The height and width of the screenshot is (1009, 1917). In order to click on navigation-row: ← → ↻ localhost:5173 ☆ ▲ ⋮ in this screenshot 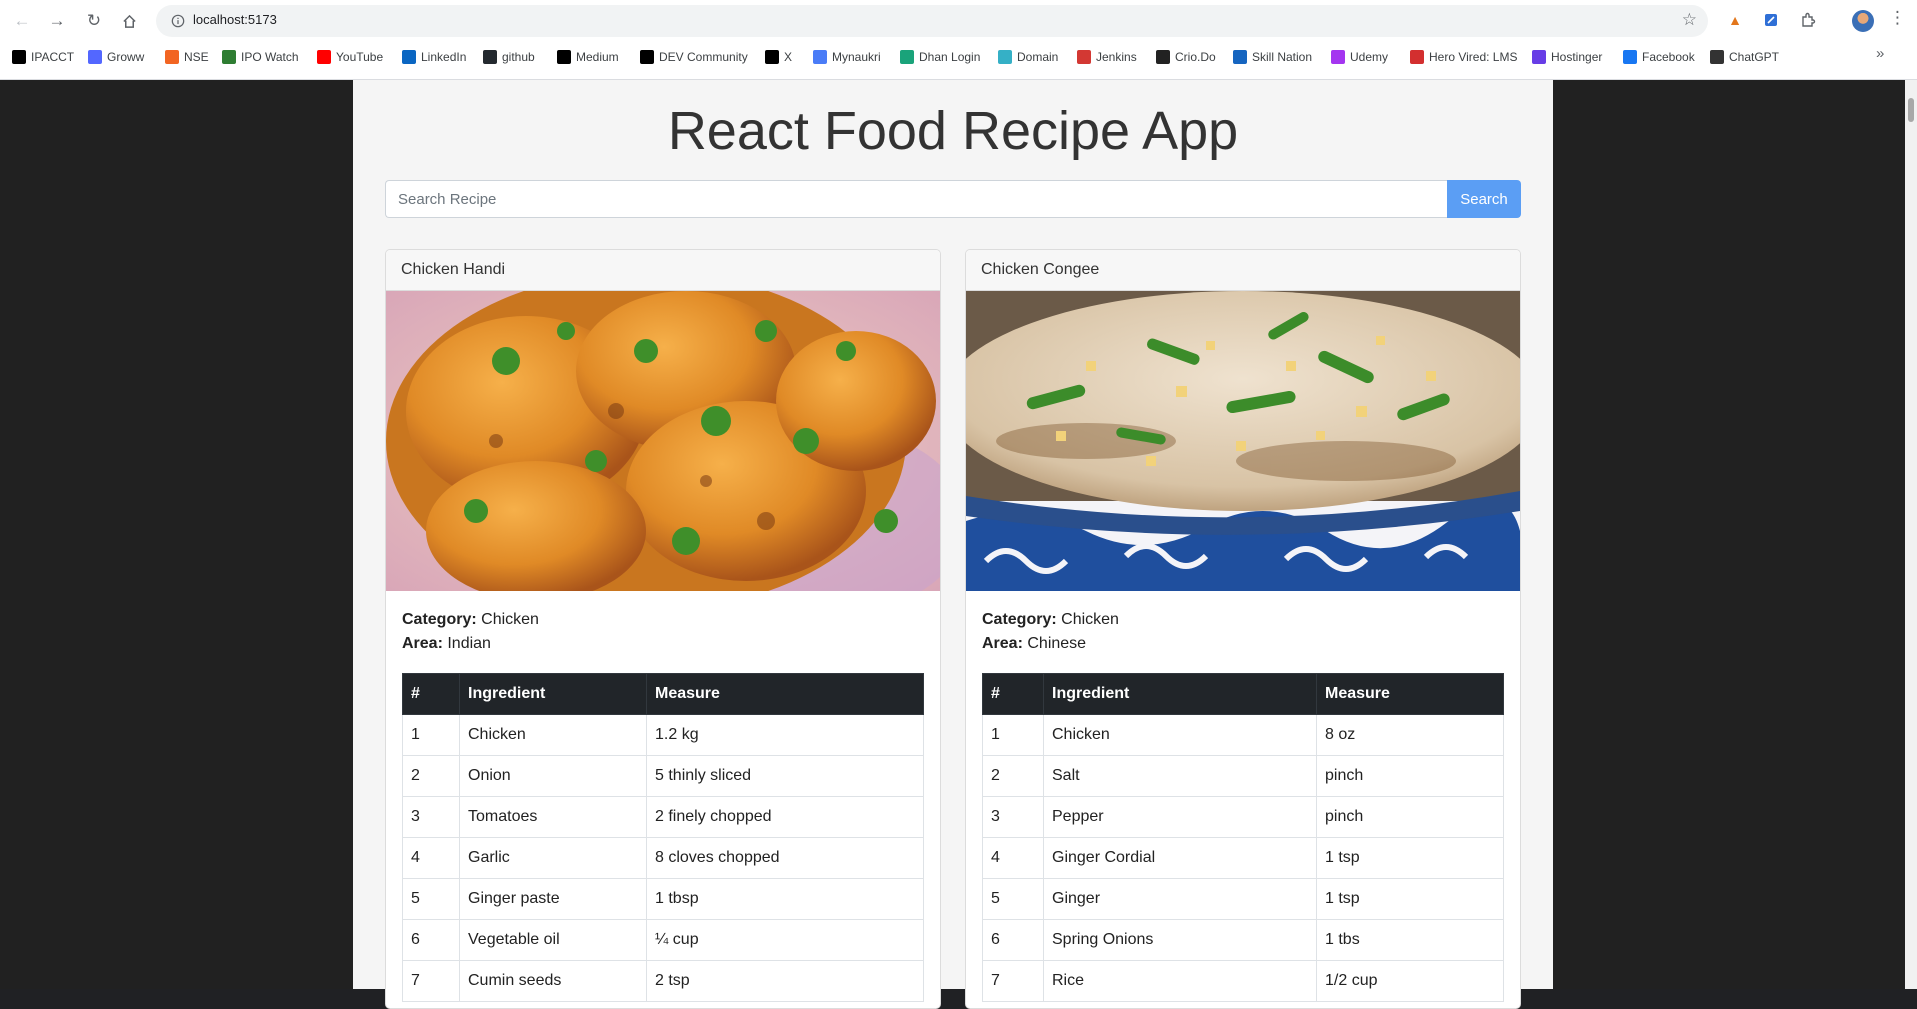, I will do `click(958, 21)`.